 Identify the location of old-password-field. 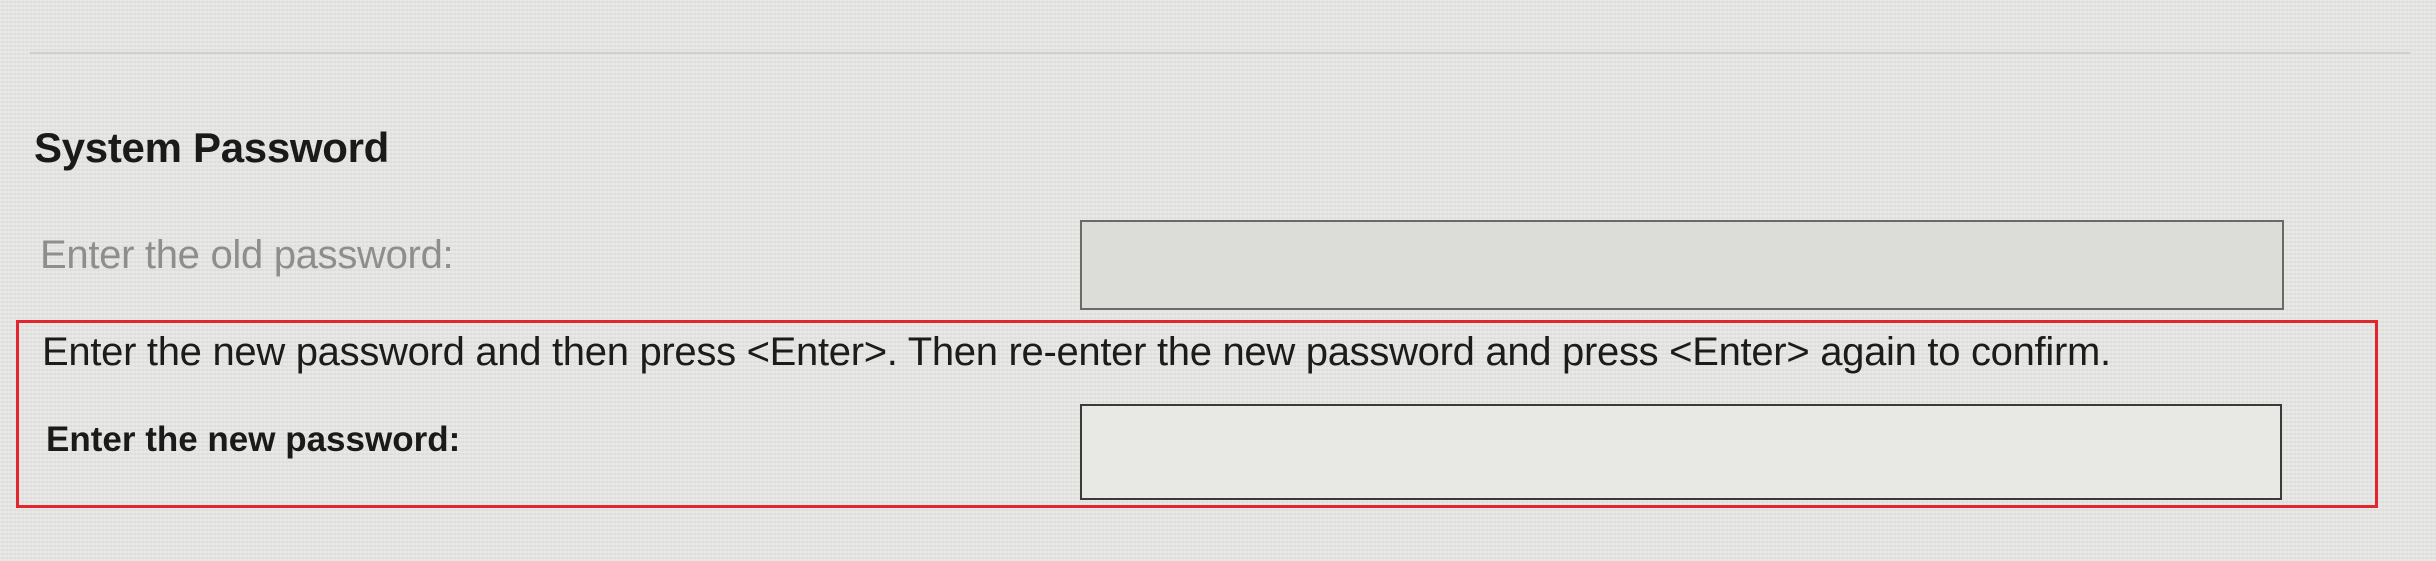
(1682, 265).